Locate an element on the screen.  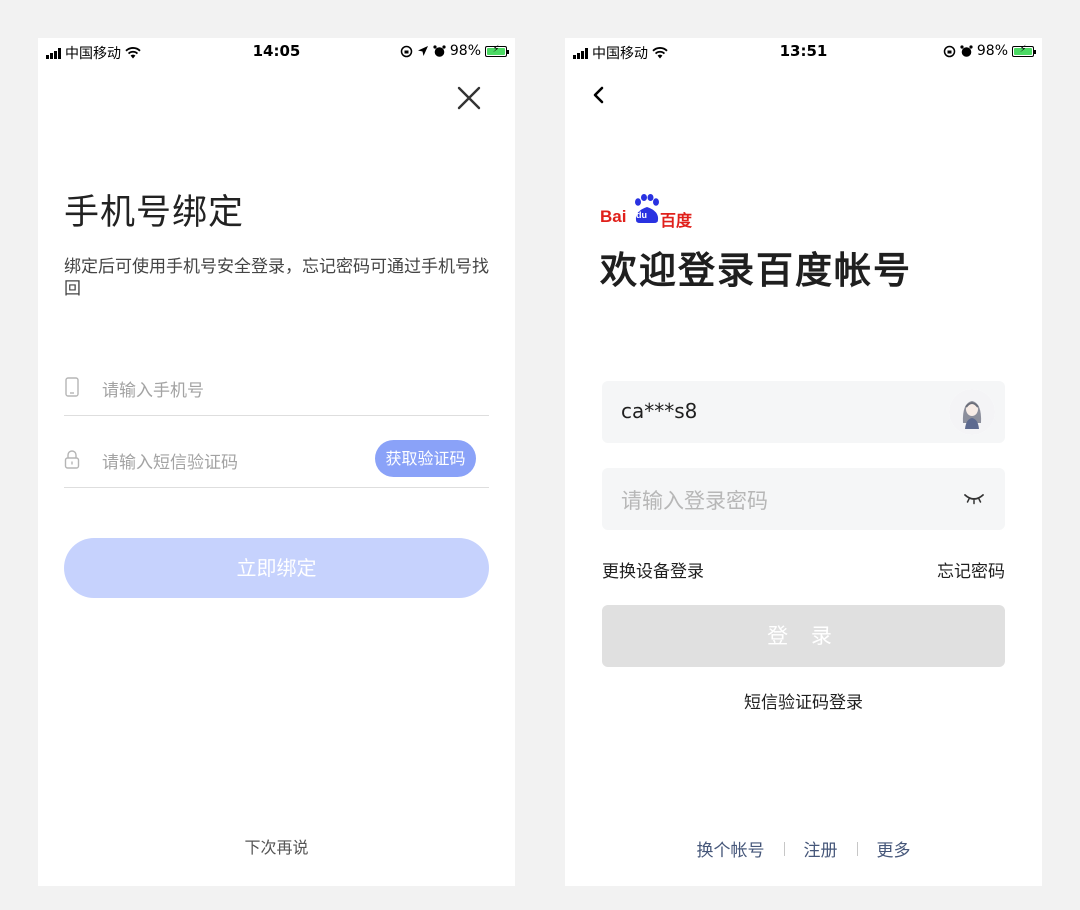
switch-account-link: 换个帐号 is located at coordinates (731, 848).